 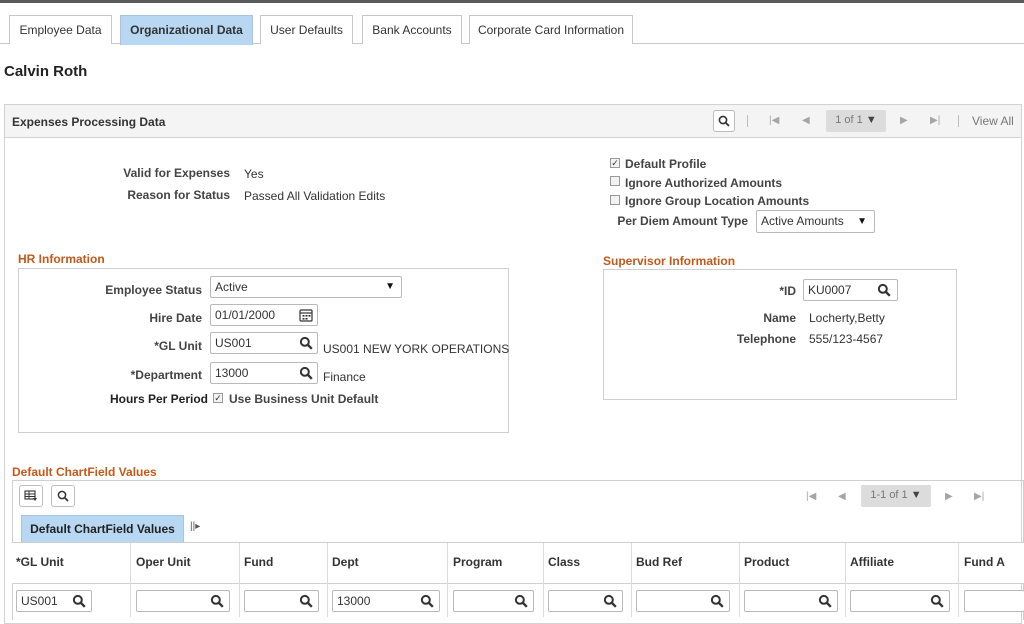 What do you see at coordinates (493, 601) in the screenshot?
I see `row-program-field` at bounding box center [493, 601].